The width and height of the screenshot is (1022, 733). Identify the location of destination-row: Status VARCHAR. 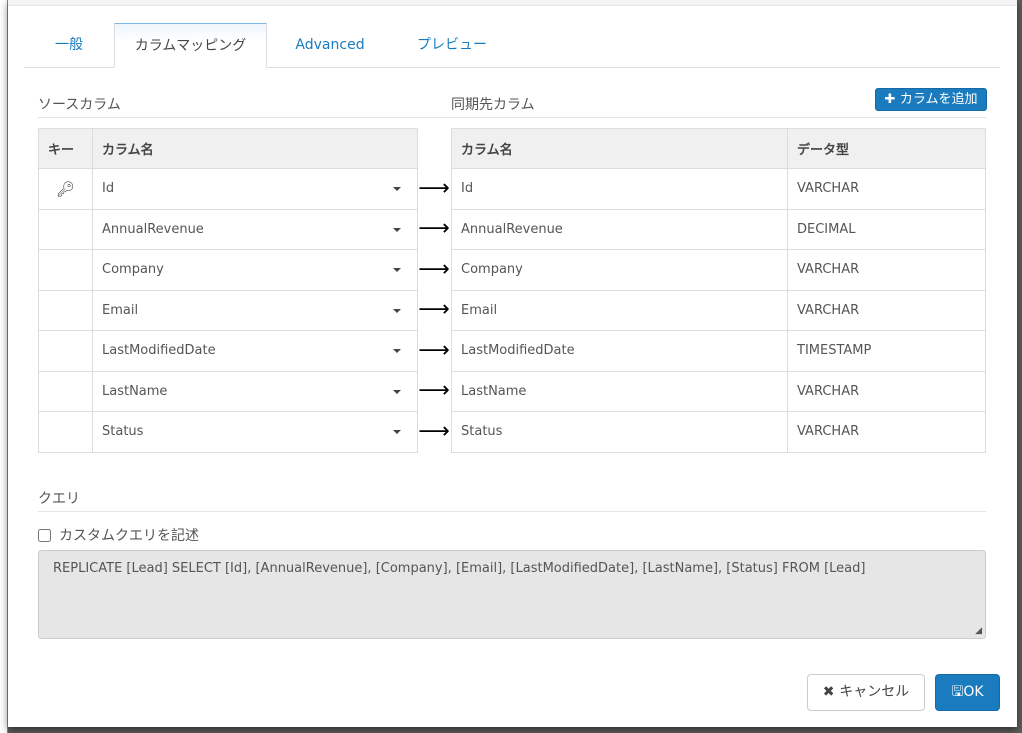
(718, 432).